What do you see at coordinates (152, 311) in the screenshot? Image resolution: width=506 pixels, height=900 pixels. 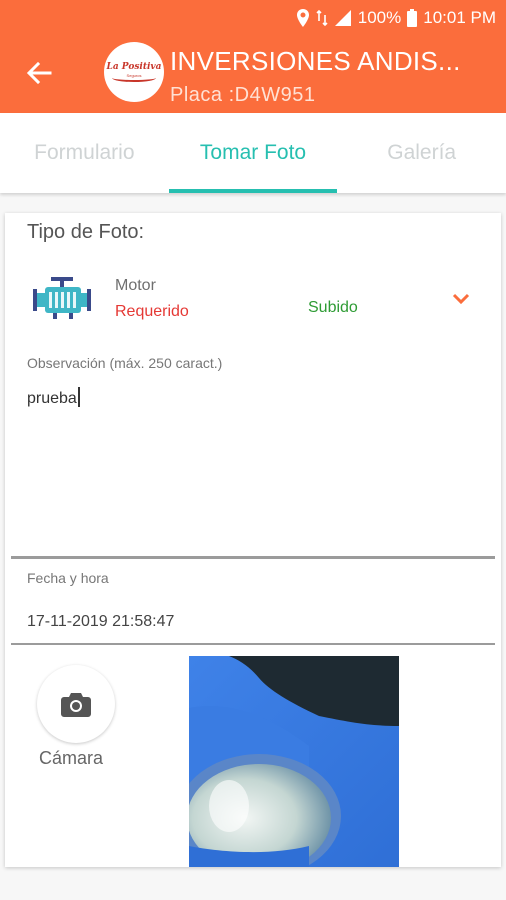 I see `required-badge: Requerido` at bounding box center [152, 311].